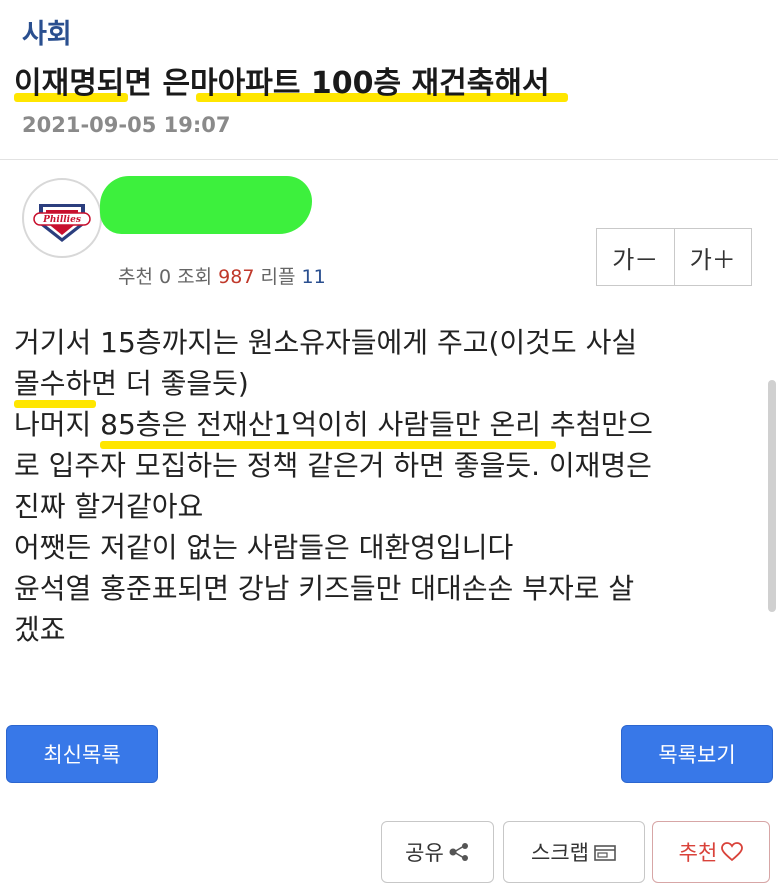 This screenshot has width=778, height=890. Describe the element at coordinates (605, 853) in the screenshot. I see `window-icon` at that location.